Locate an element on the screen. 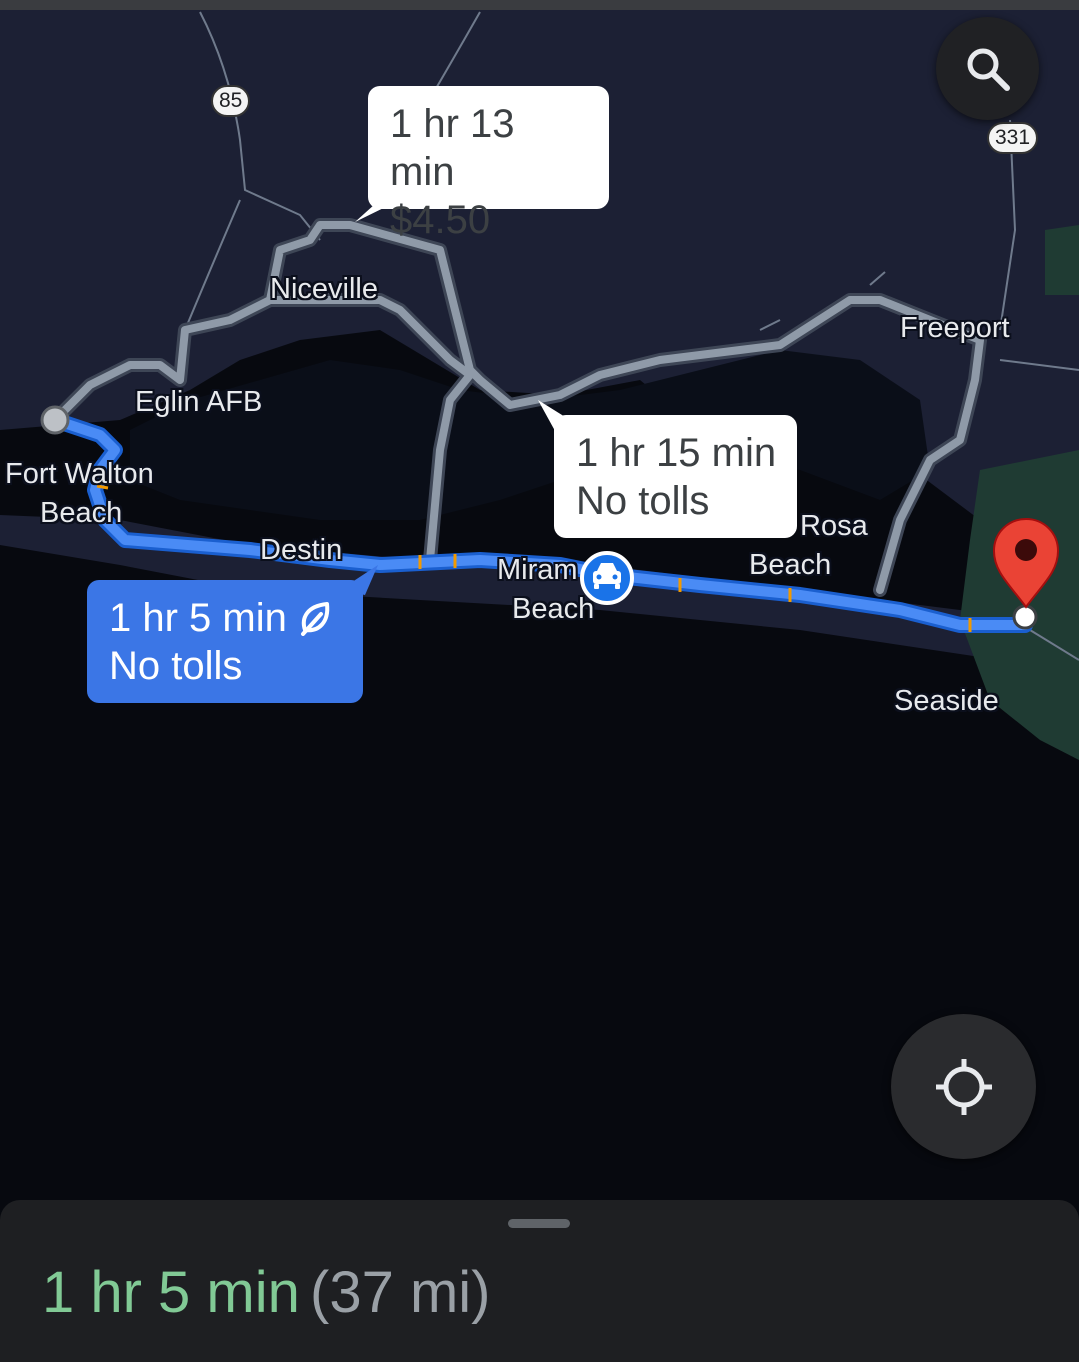 The width and height of the screenshot is (1079, 1362). label-rosa-beach: Beach is located at coordinates (790, 565).